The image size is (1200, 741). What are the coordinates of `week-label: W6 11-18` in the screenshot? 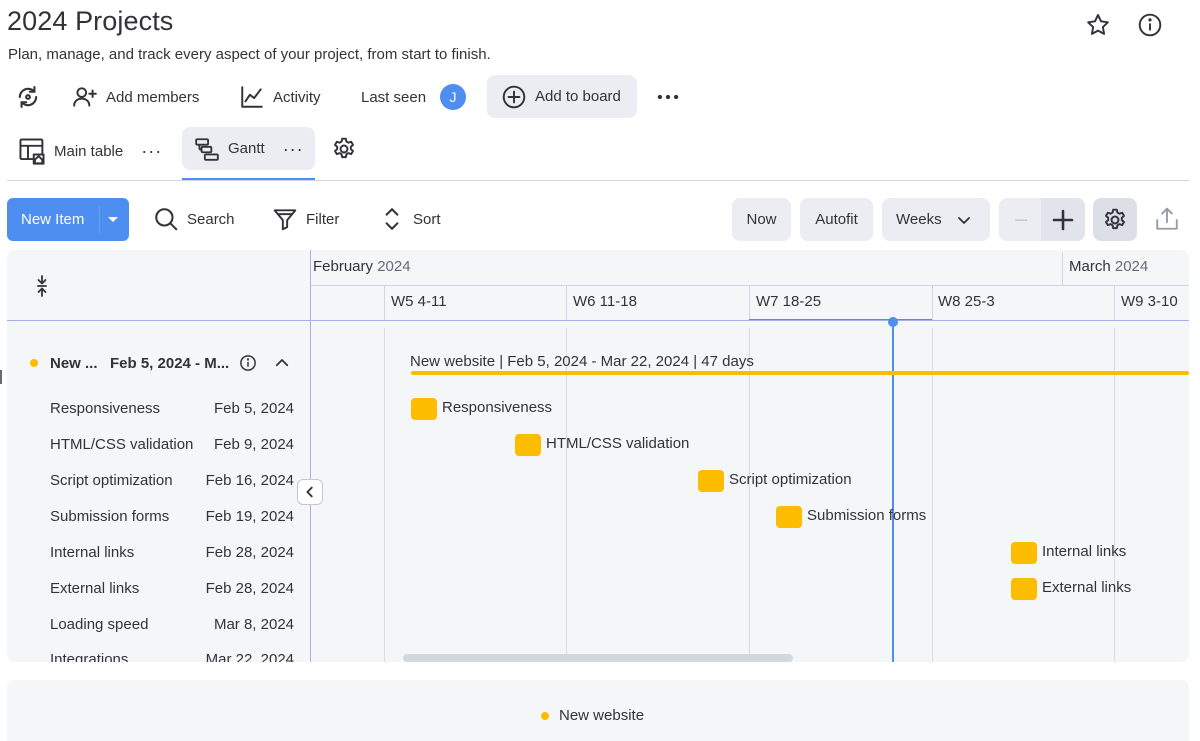 It's located at (605, 301).